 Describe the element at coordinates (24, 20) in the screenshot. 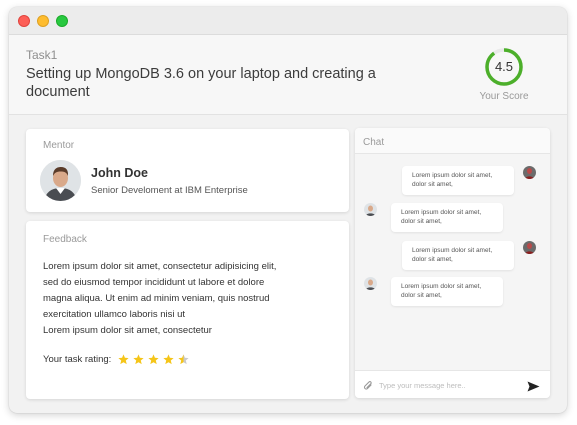

I see `close-window-button` at that location.